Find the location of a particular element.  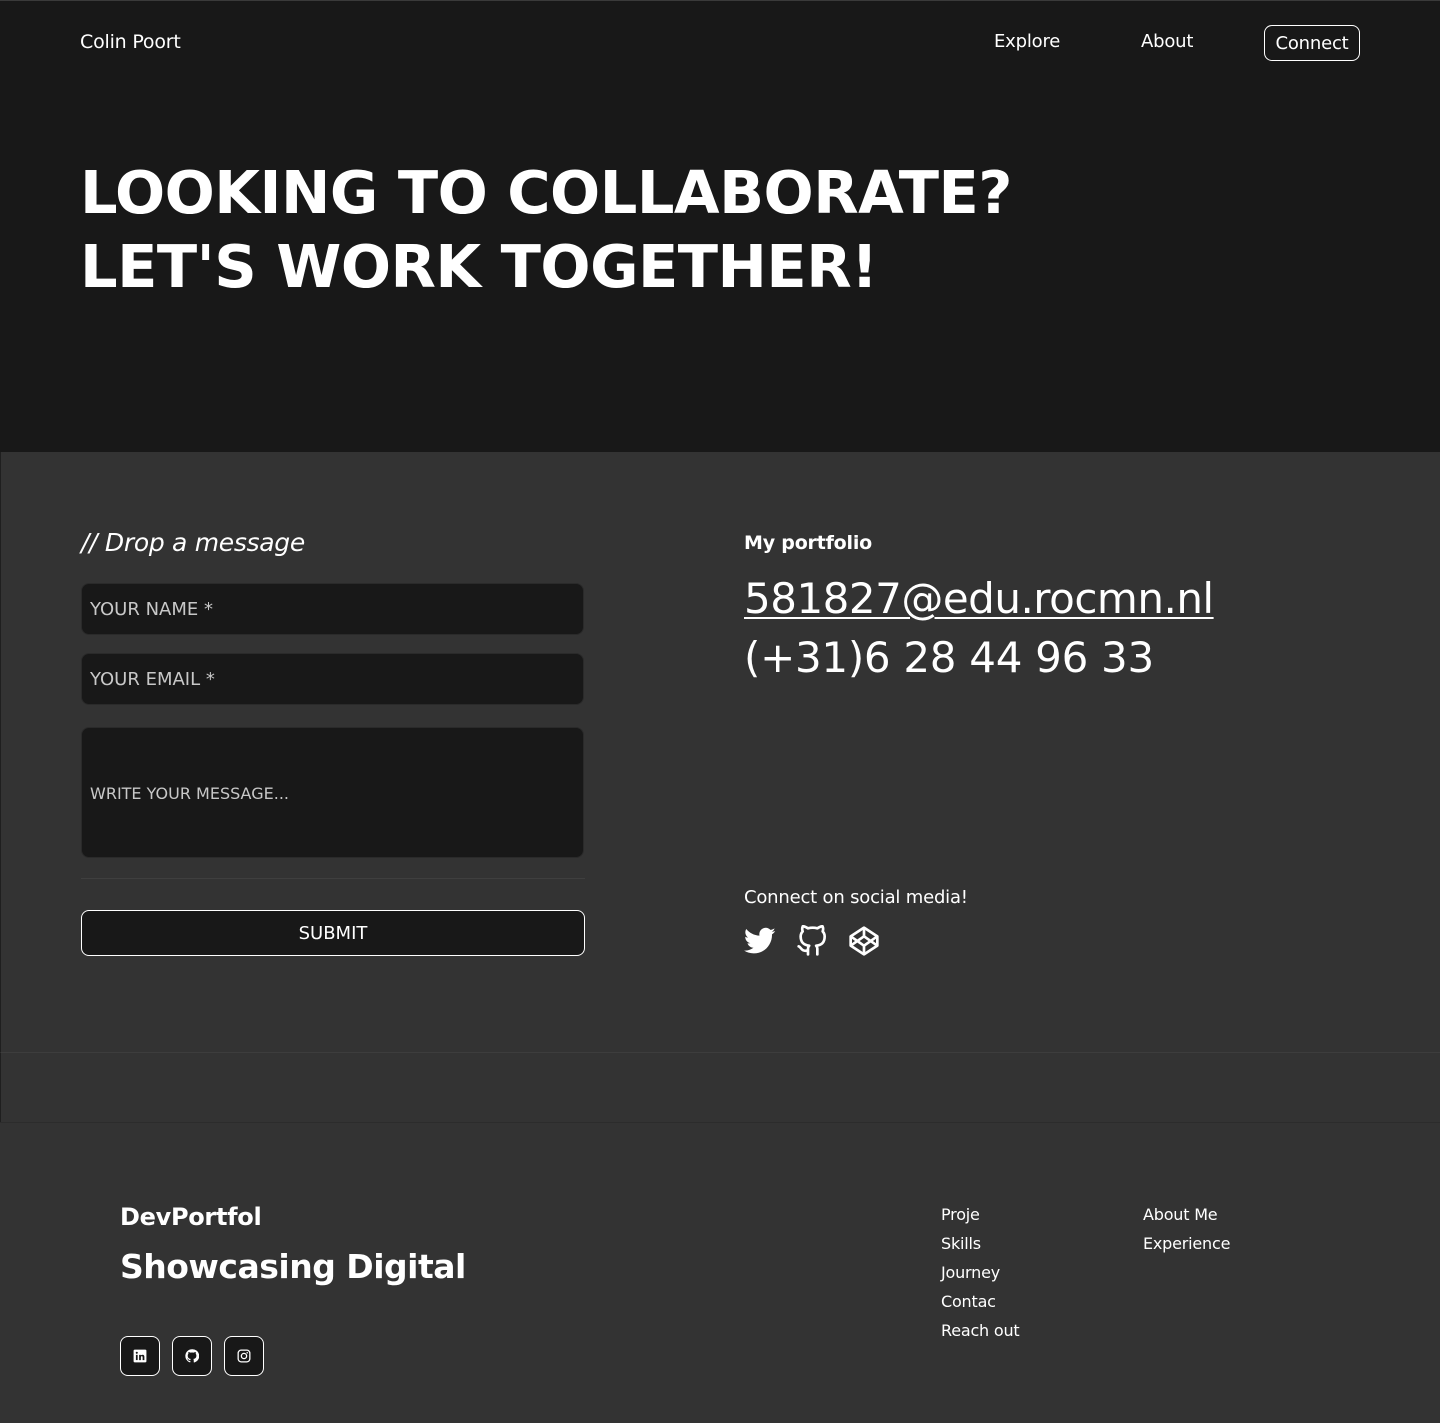

portfolio-label: My portfolio is located at coordinates (808, 543).